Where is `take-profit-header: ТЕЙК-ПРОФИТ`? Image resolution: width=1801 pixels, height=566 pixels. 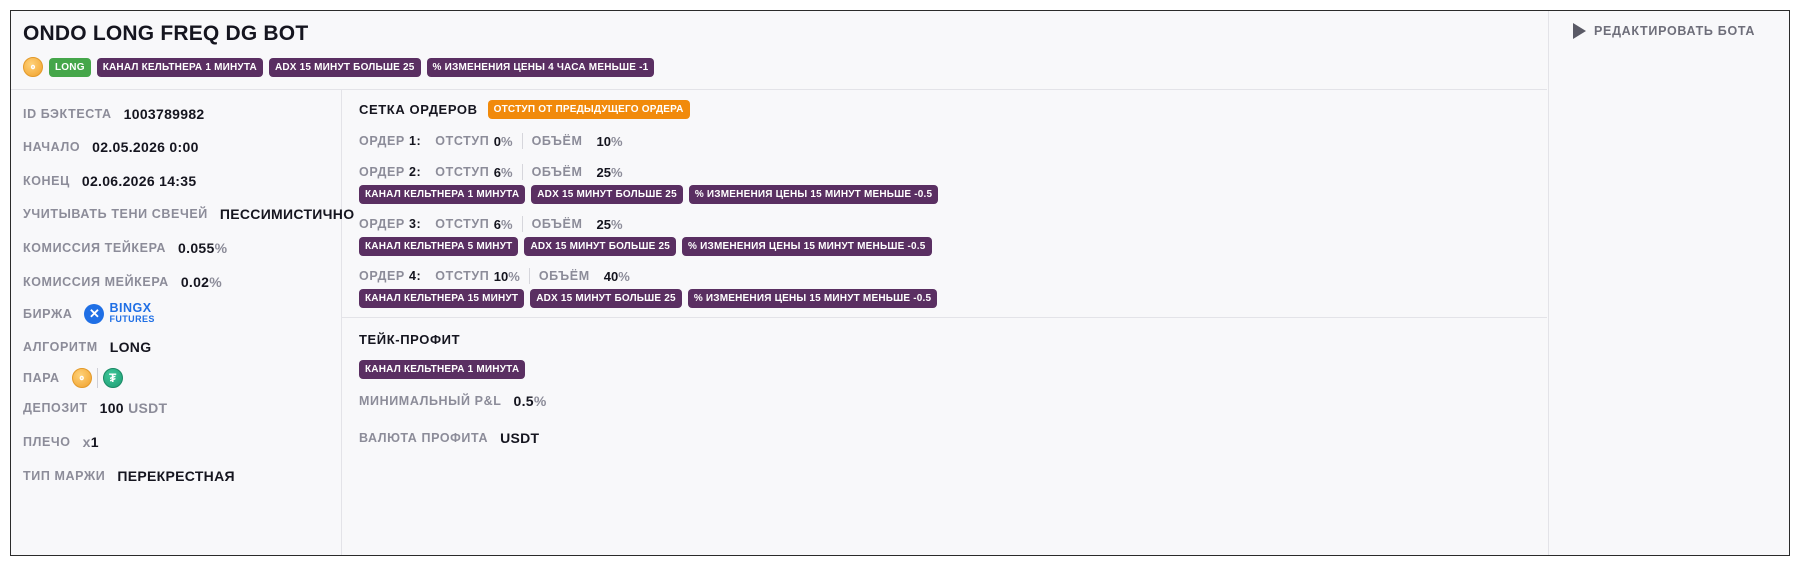 take-profit-header: ТЕЙК-ПРОФИТ is located at coordinates (409, 339).